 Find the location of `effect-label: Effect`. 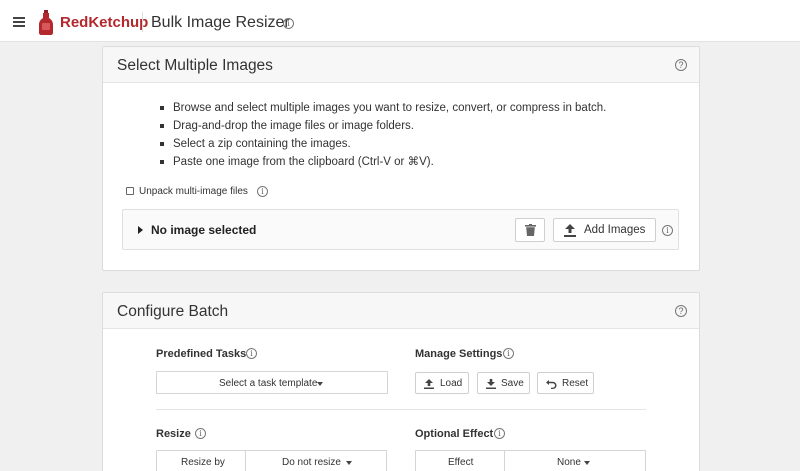

effect-label: Effect is located at coordinates (461, 462).